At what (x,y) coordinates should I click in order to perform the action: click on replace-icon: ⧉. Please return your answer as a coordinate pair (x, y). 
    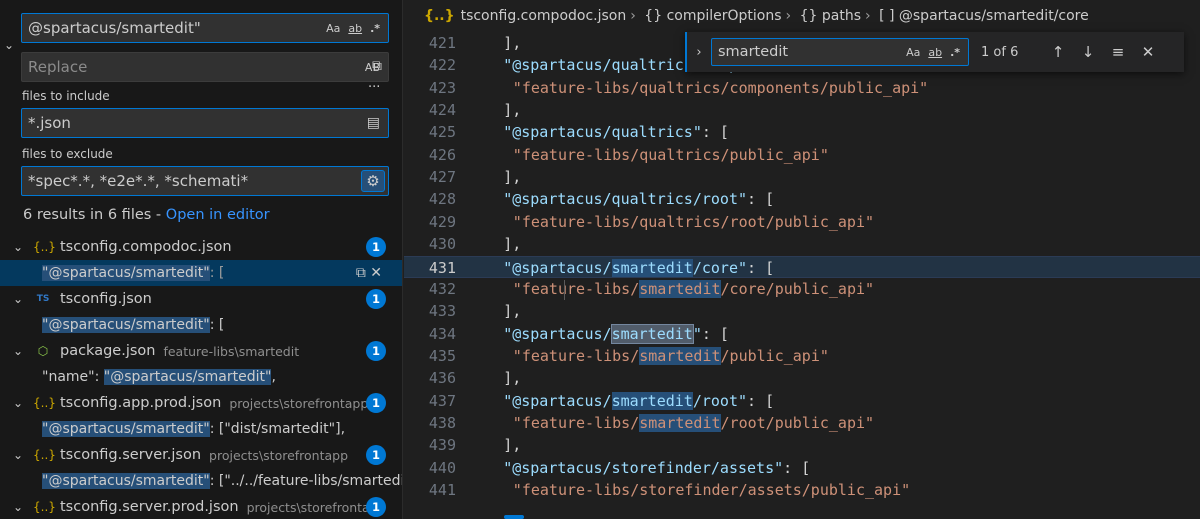
    Looking at the image, I should click on (363, 273).